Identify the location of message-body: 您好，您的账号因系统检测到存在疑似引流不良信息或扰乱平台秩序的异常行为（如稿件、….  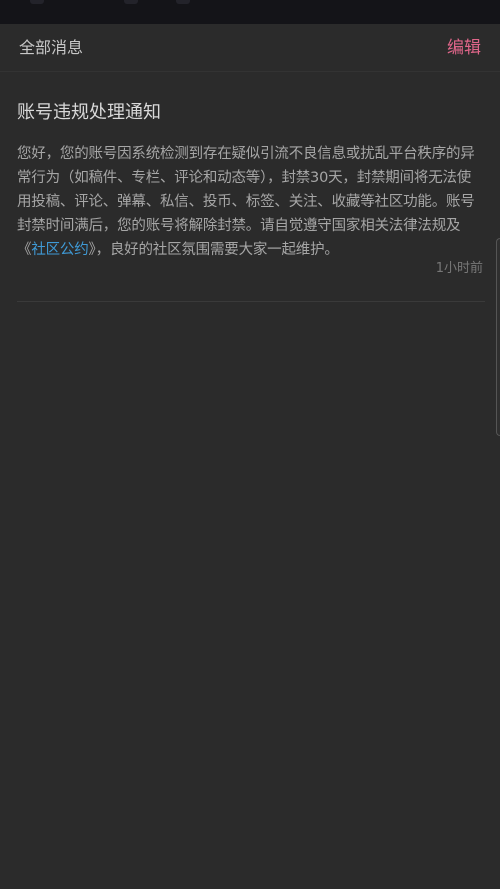
(251, 202).